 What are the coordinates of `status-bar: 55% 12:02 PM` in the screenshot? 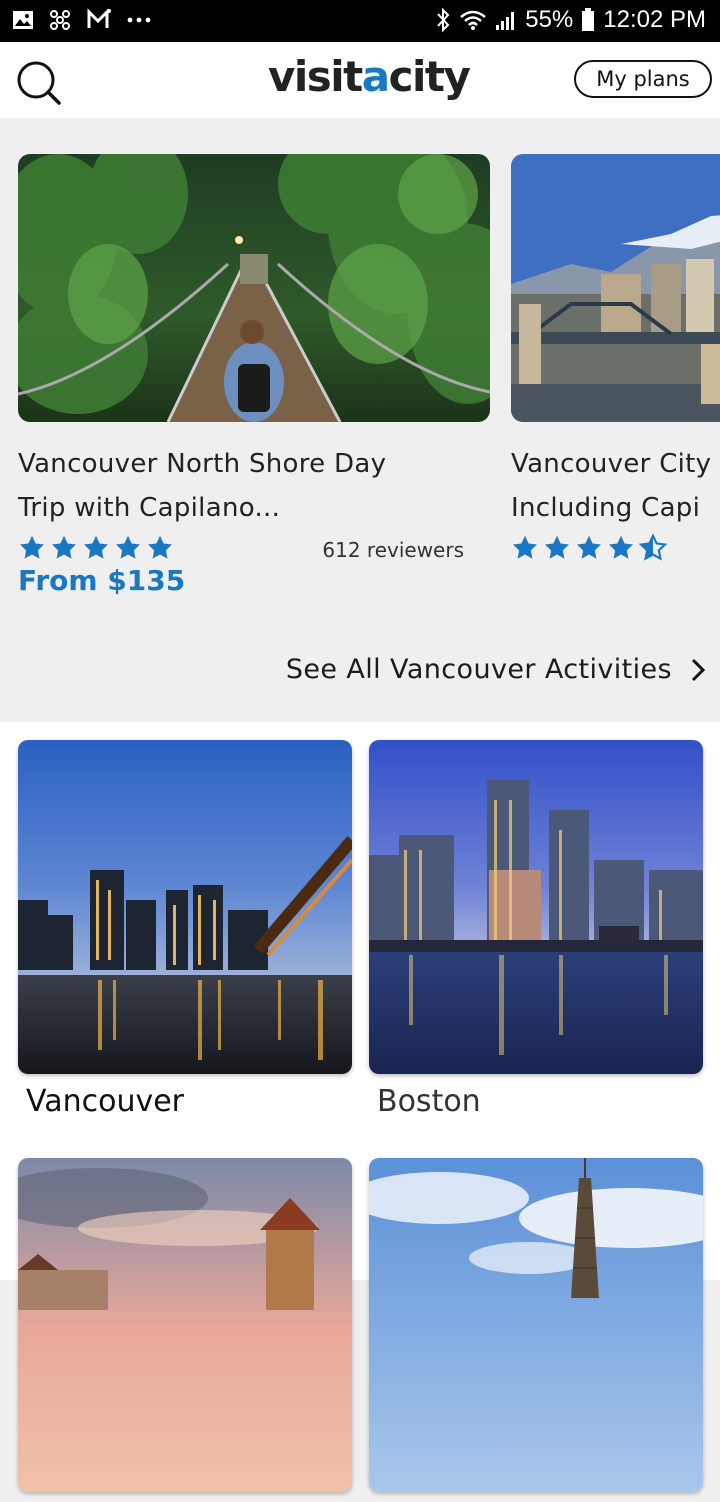 It's located at (360, 21).